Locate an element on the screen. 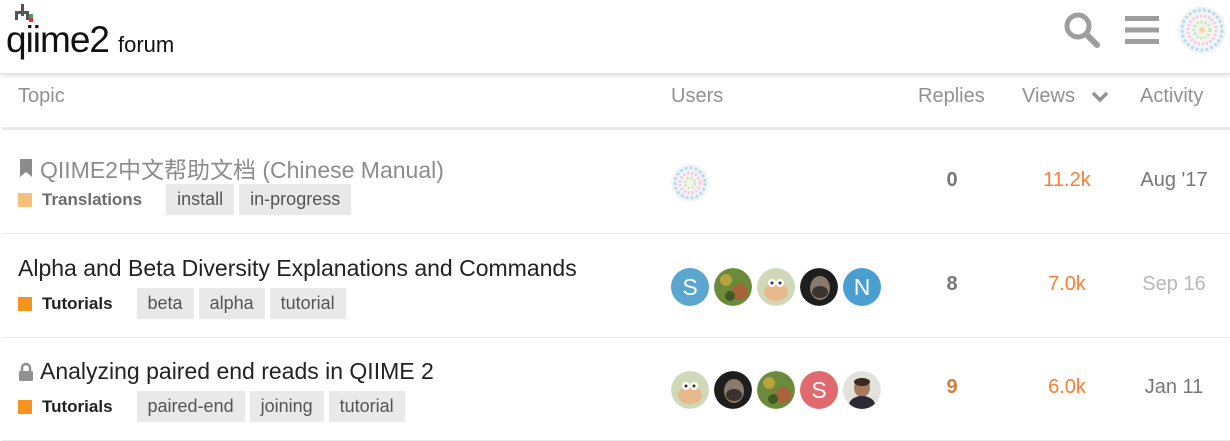  views-count: 11.2k is located at coordinates (1067, 180).